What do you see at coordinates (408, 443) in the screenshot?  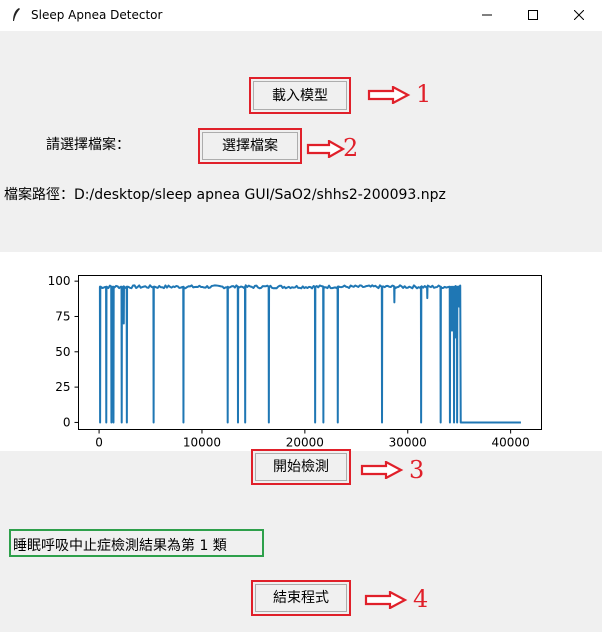 I see `x-tick-label: 30000` at bounding box center [408, 443].